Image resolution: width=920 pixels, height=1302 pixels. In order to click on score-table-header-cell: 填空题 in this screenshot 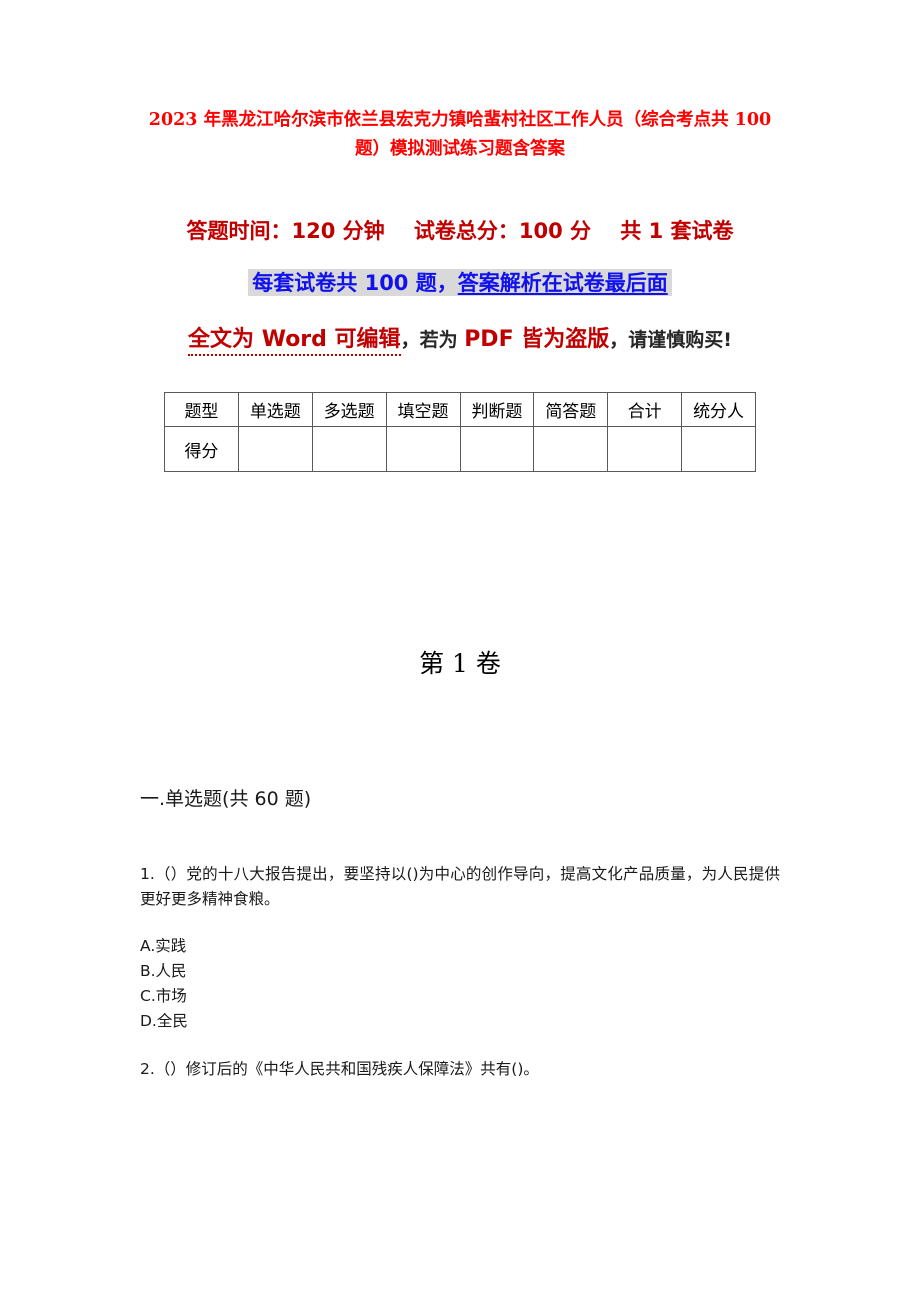, I will do `click(423, 409)`.